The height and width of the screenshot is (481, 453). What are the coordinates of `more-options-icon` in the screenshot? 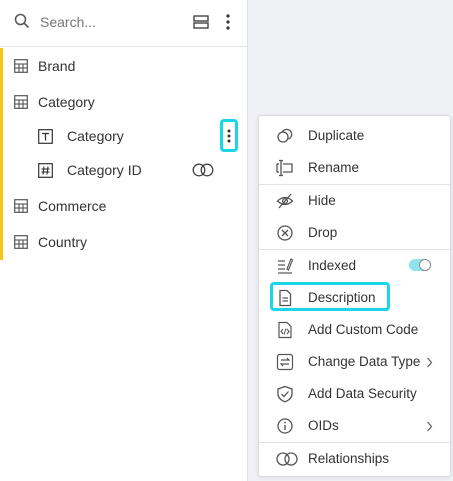 It's located at (228, 22).